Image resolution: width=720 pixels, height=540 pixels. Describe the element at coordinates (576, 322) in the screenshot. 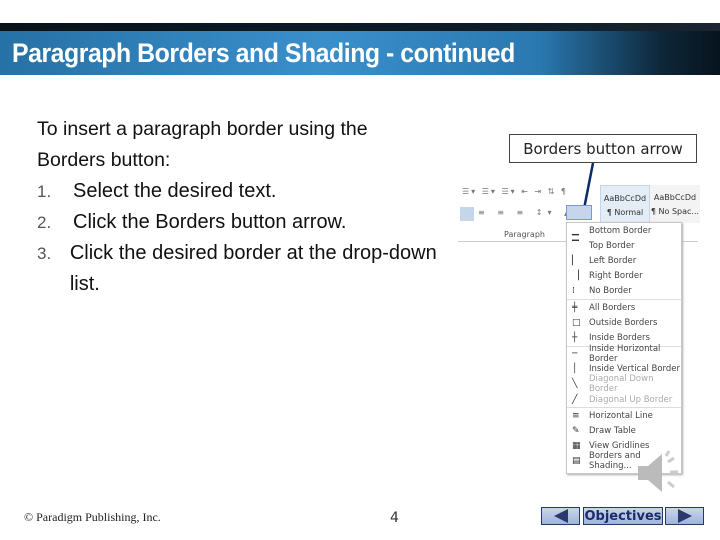

I see `outside-borders-icon: □` at that location.